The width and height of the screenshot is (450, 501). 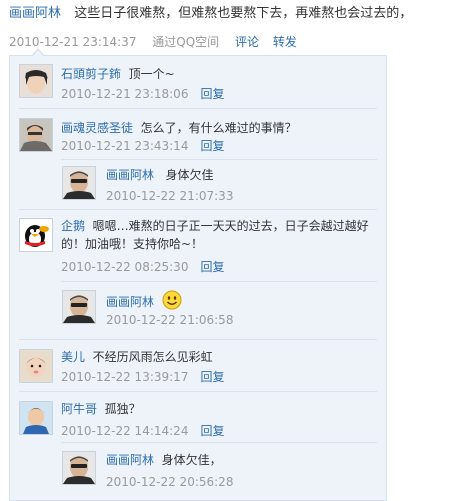 I want to click on comment-meta: 2010-12-22 13:39:17 回复, so click(x=142, y=377).